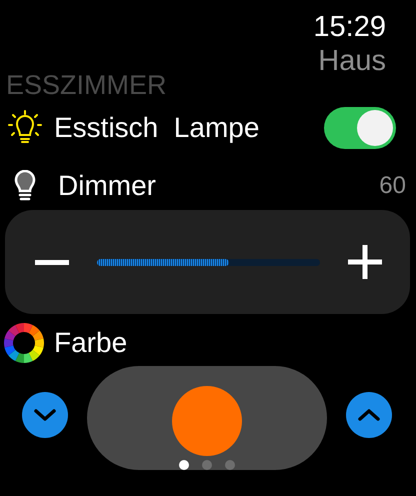  Describe the element at coordinates (86, 85) in the screenshot. I see `room-title: ESSZIMMER` at that location.